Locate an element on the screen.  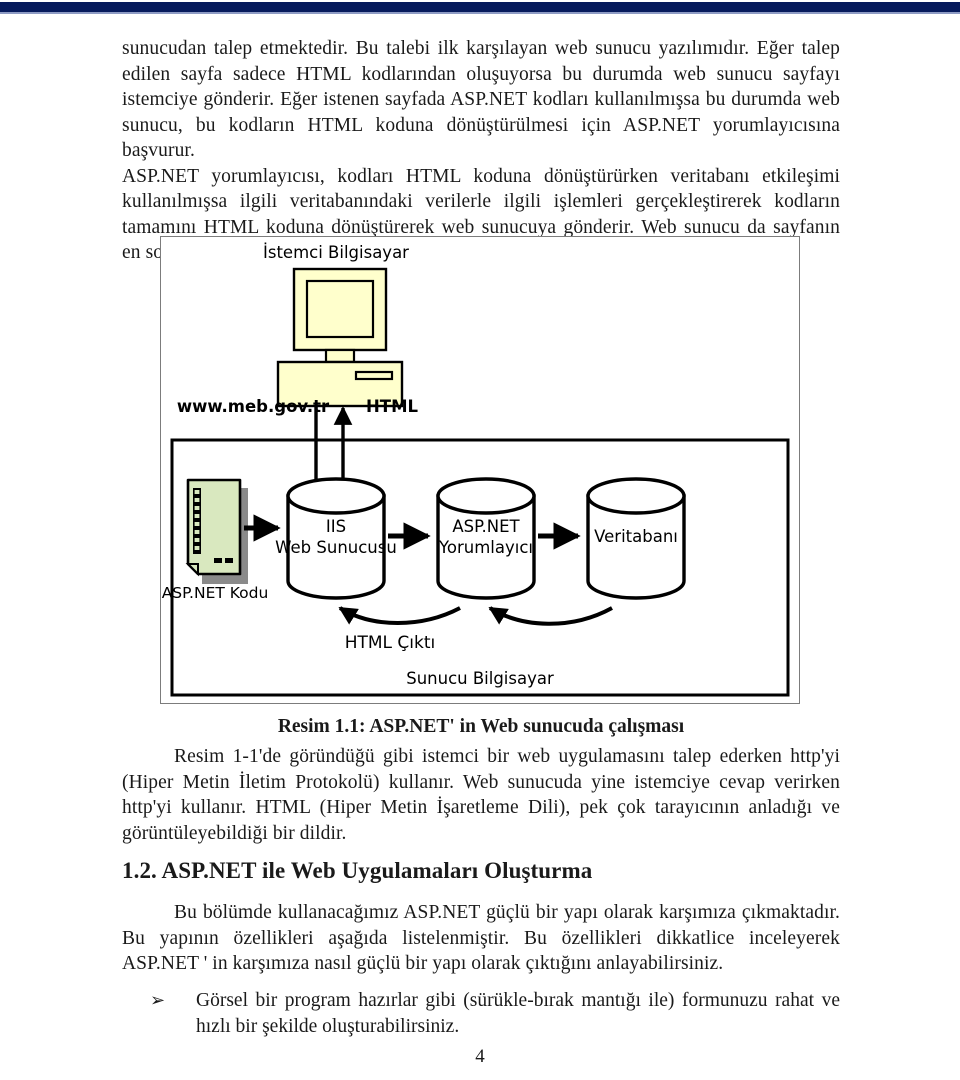
label-request-url: www.meb.gov.tr is located at coordinates (253, 406).